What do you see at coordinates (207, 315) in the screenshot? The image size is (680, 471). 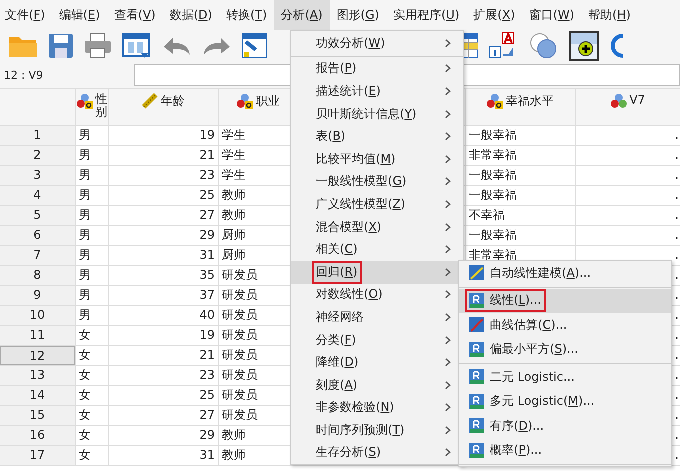 I see `table-cell: 40` at bounding box center [207, 315].